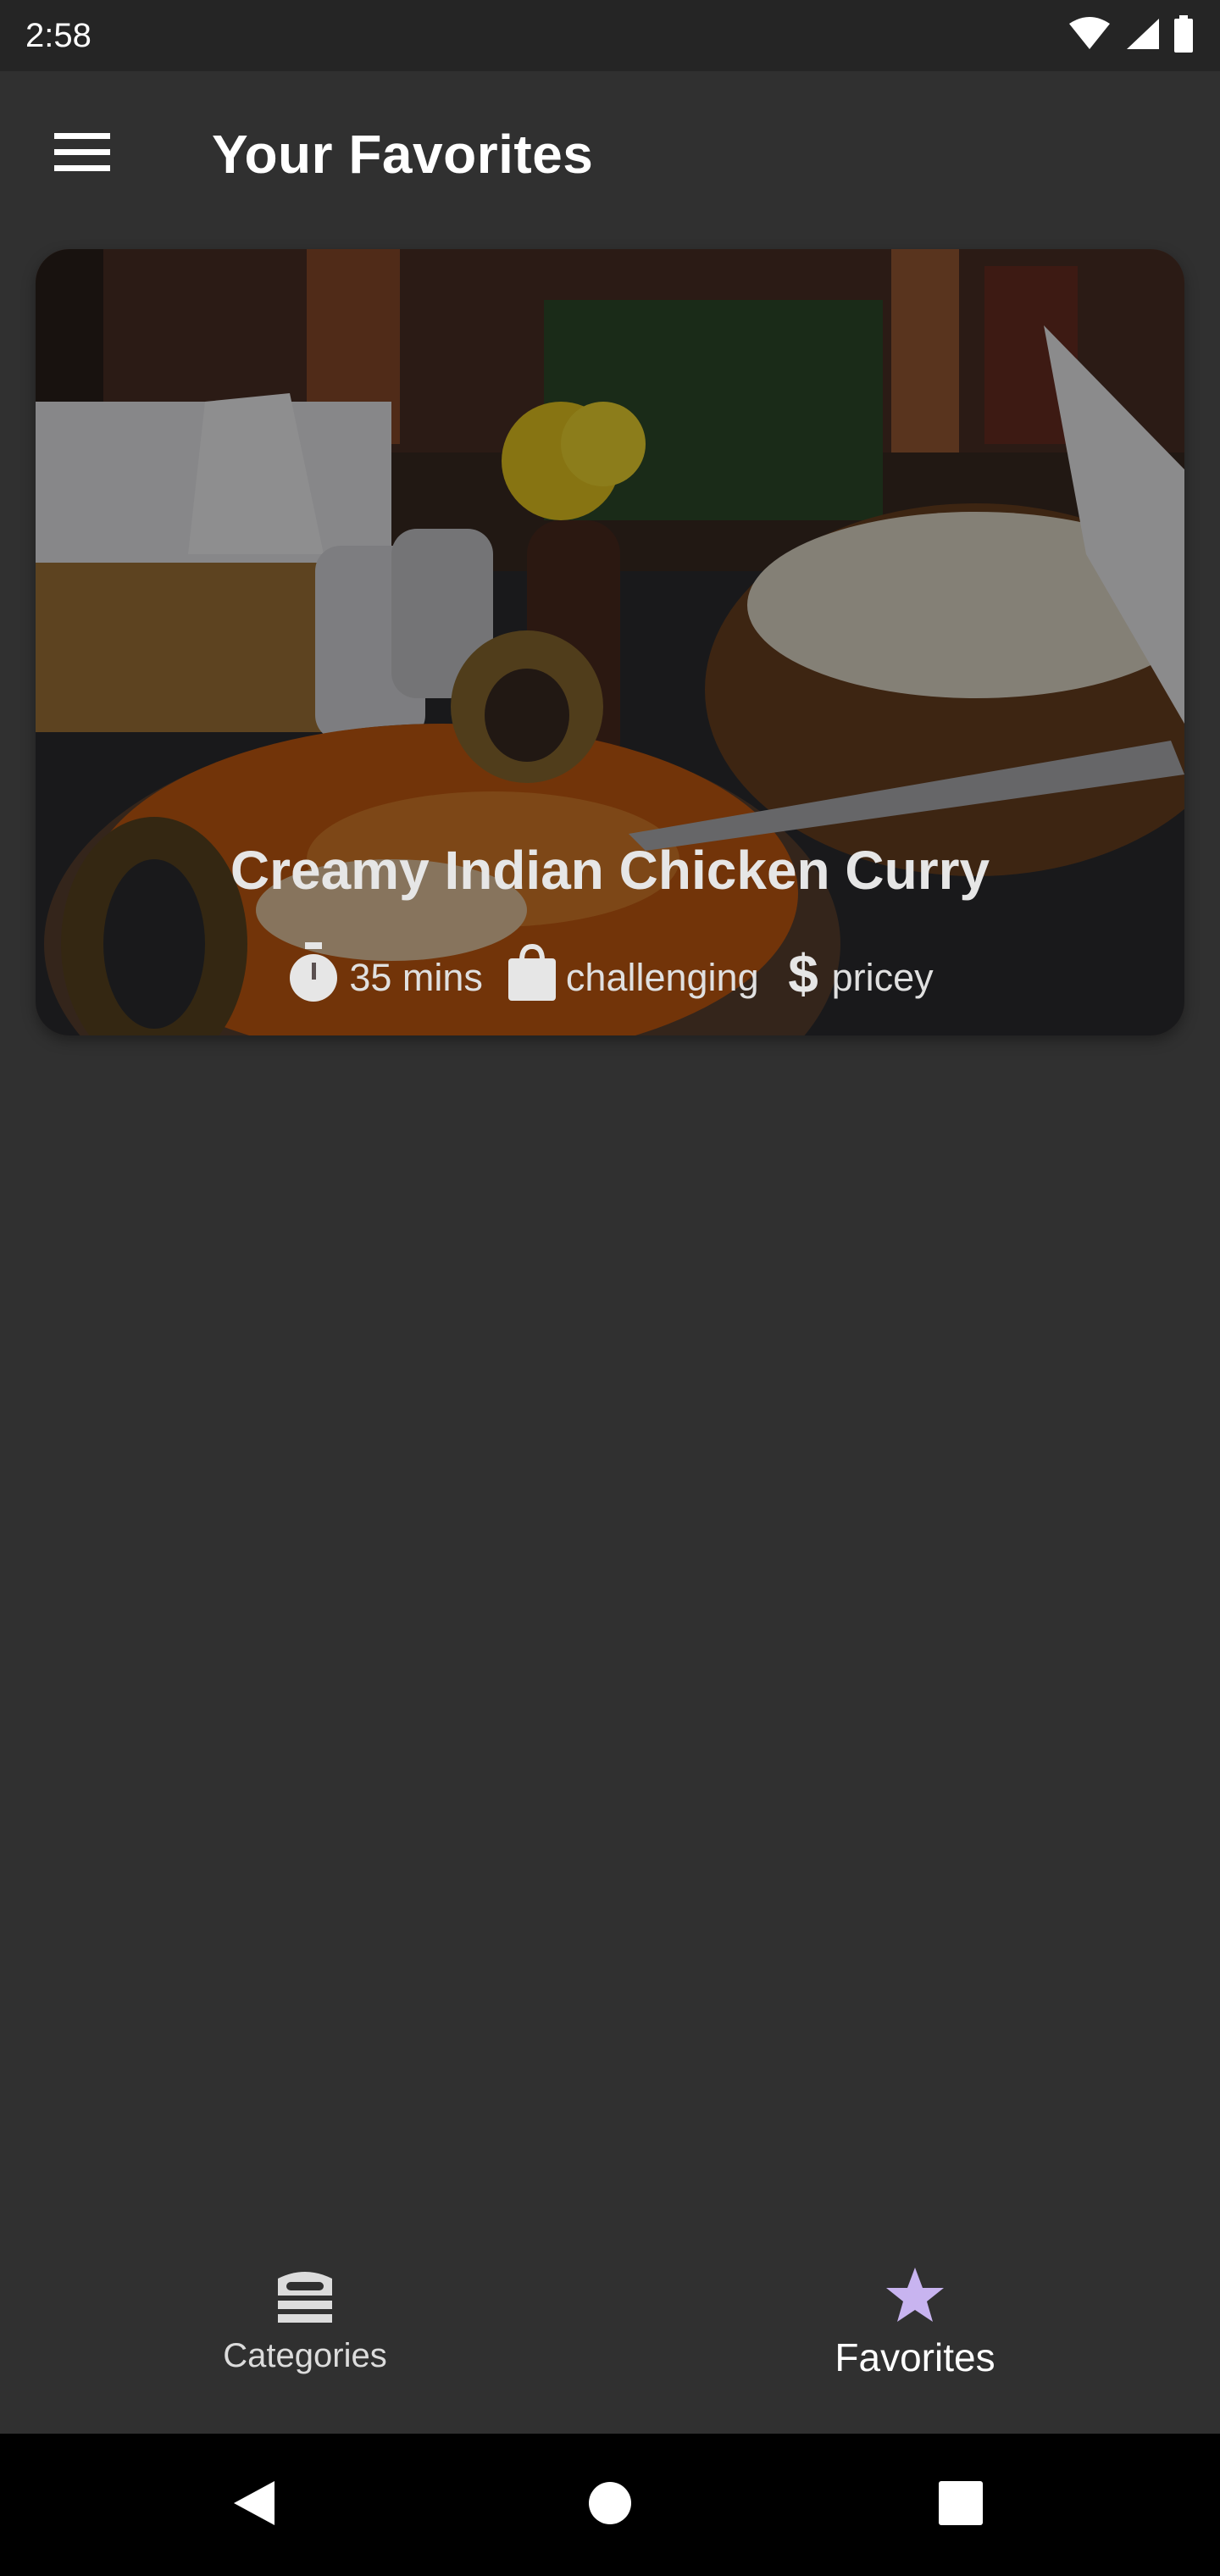 The image size is (1220, 2576). I want to click on menu-icon, so click(82, 154).